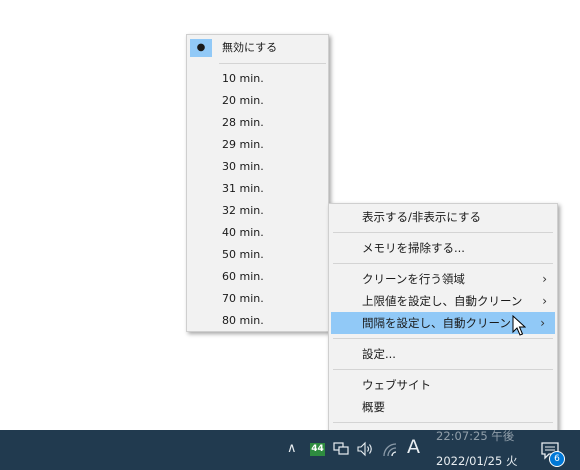 This screenshot has width=580, height=470. I want to click on submenu-item-20min: 20 min., so click(257, 101).